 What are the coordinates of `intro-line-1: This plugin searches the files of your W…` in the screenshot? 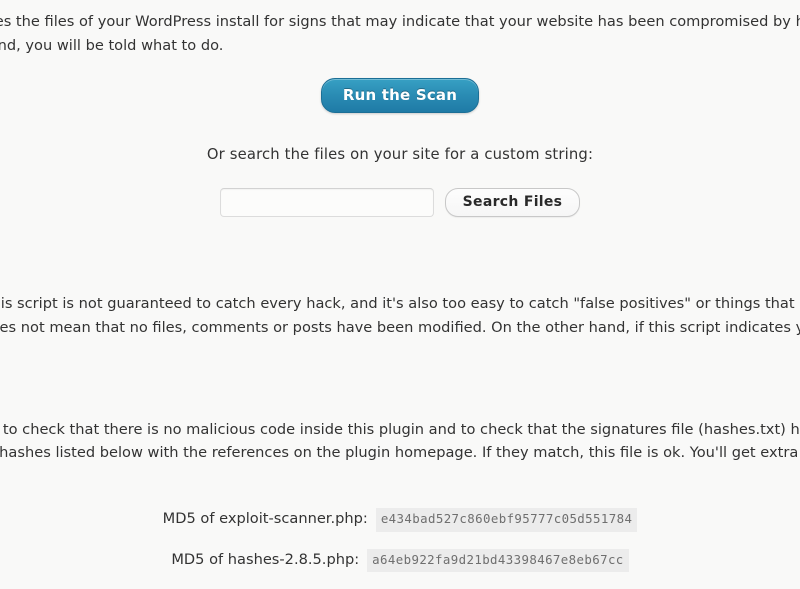 It's located at (400, 21).